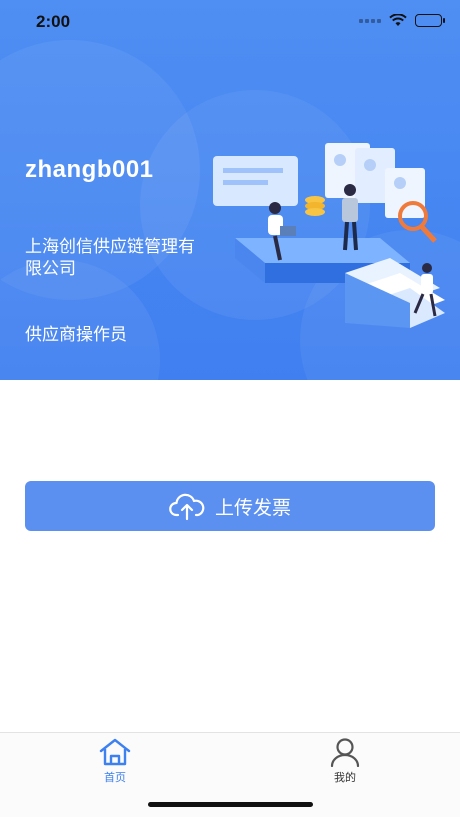 Image resolution: width=460 pixels, height=817 pixels. I want to click on upload-invoice-button: 上传发票, so click(230, 506).